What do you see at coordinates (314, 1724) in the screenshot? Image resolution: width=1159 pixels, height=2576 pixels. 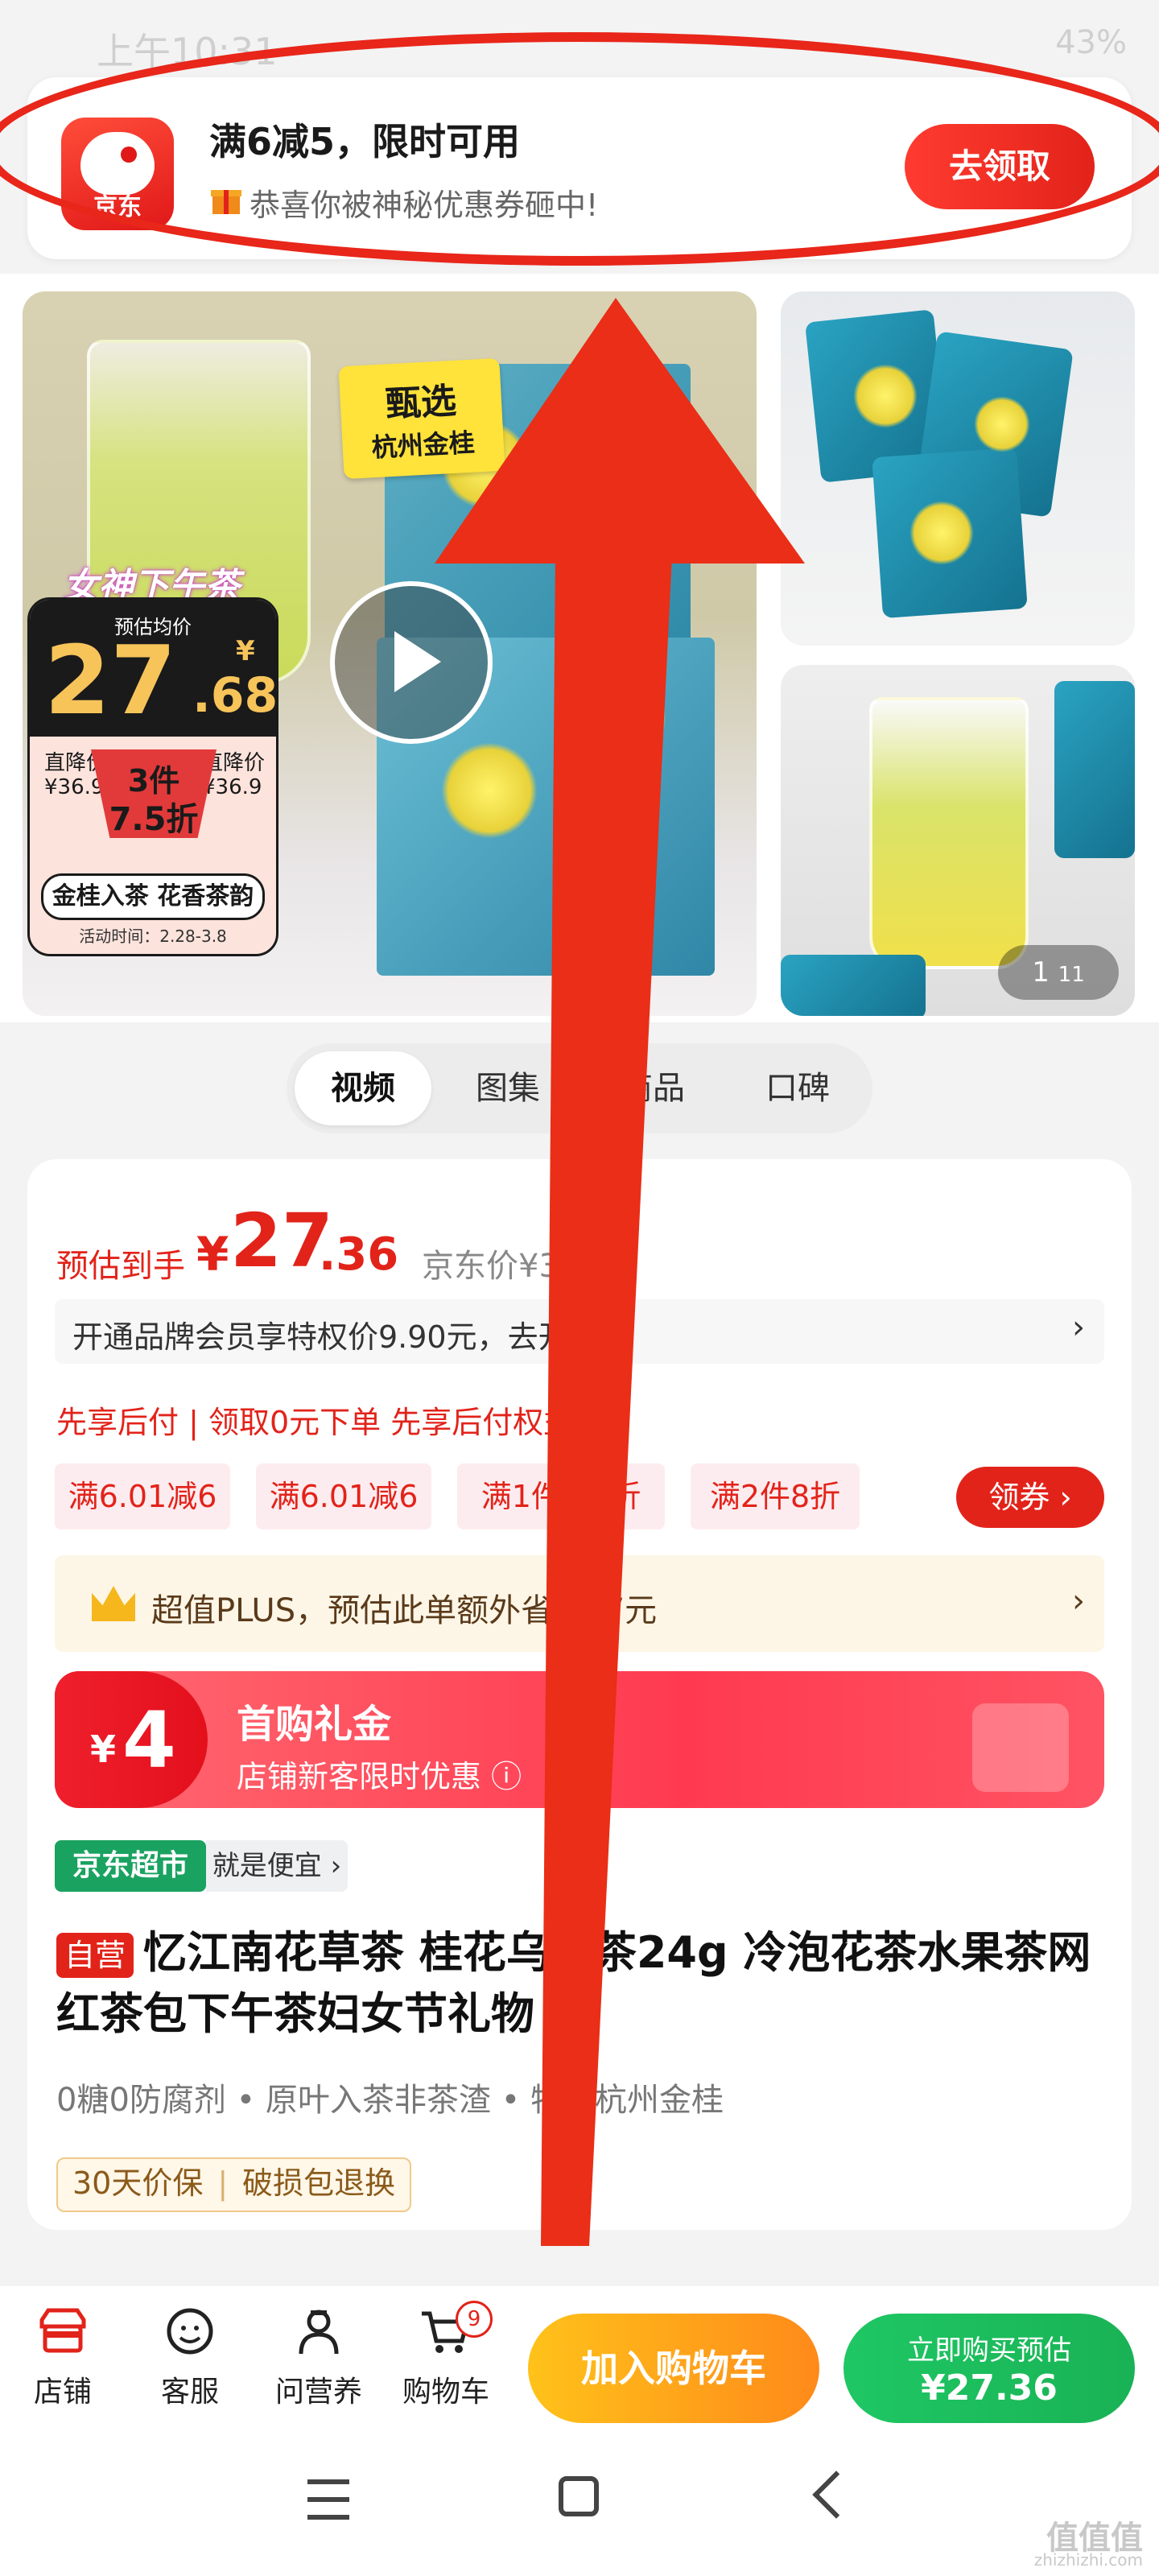 I see `bonus-title: 首购礼金` at bounding box center [314, 1724].